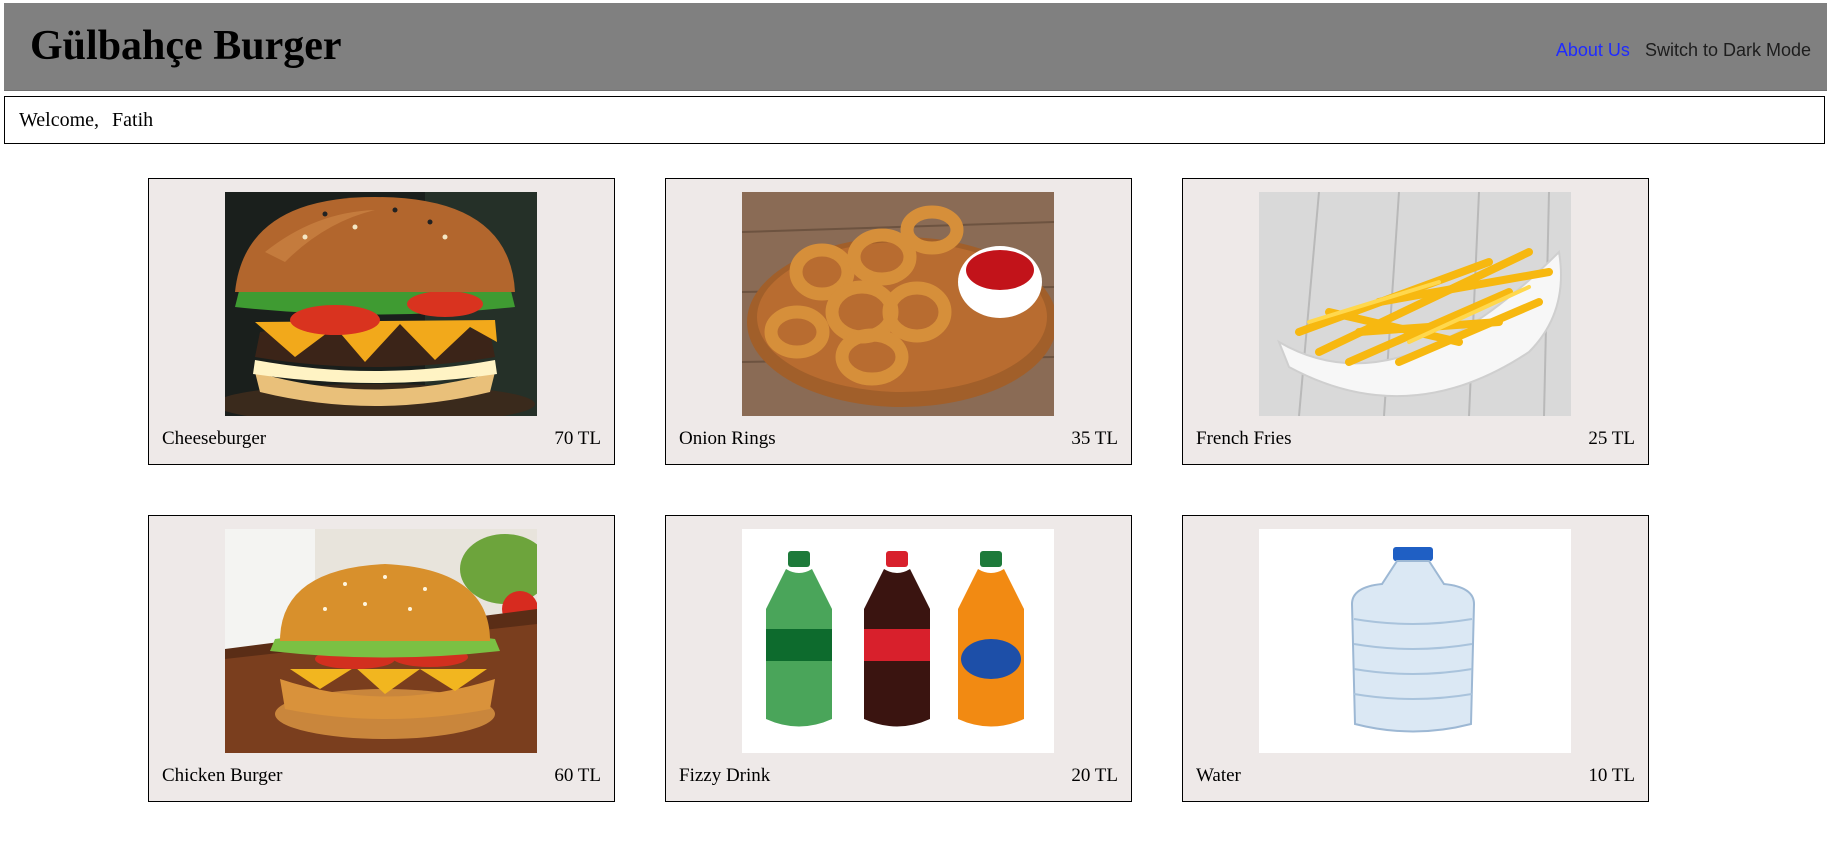  What do you see at coordinates (1611, 438) in the screenshot?
I see `menu-item-price: 25 TL` at bounding box center [1611, 438].